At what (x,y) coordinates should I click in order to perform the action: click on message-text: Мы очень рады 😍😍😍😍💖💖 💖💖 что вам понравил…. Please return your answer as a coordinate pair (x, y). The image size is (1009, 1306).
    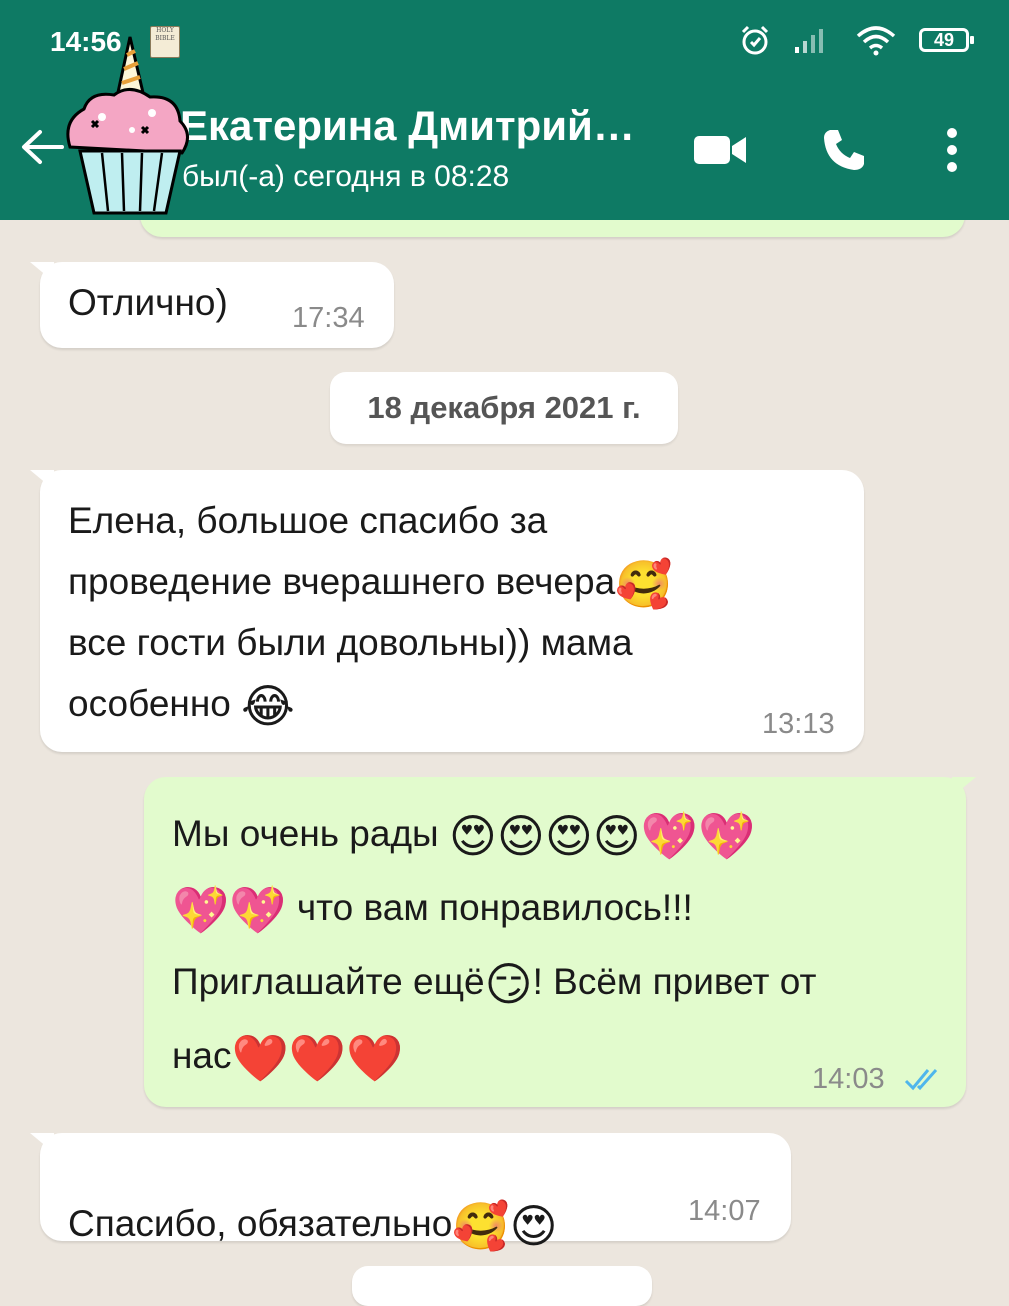
    Looking at the image, I should click on (494, 945).